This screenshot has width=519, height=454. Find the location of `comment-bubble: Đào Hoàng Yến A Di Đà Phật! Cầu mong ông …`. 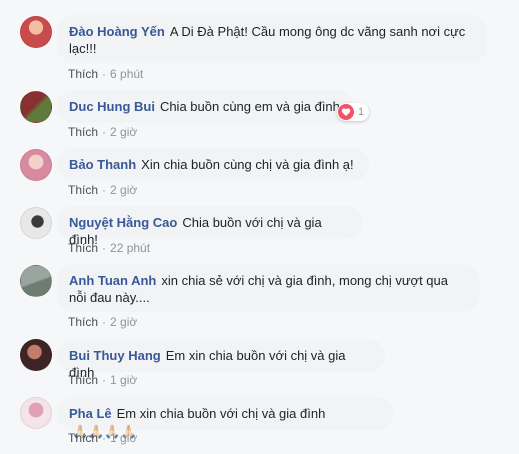

comment-bubble: Đào Hoàng Yến A Di Đà Phật! Cầu mong ông … is located at coordinates (272, 39).